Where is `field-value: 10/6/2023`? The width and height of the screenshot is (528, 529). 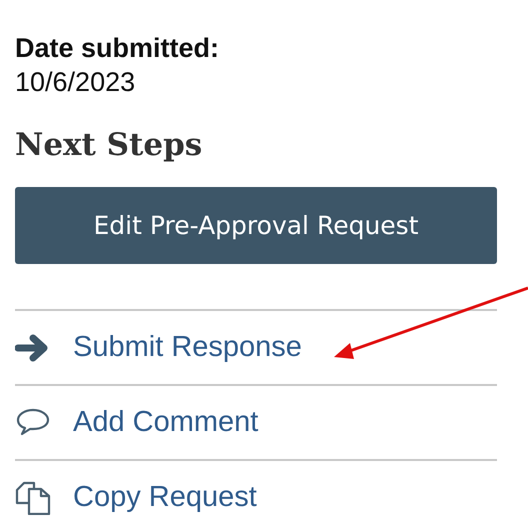 field-value: 10/6/2023 is located at coordinates (75, 82).